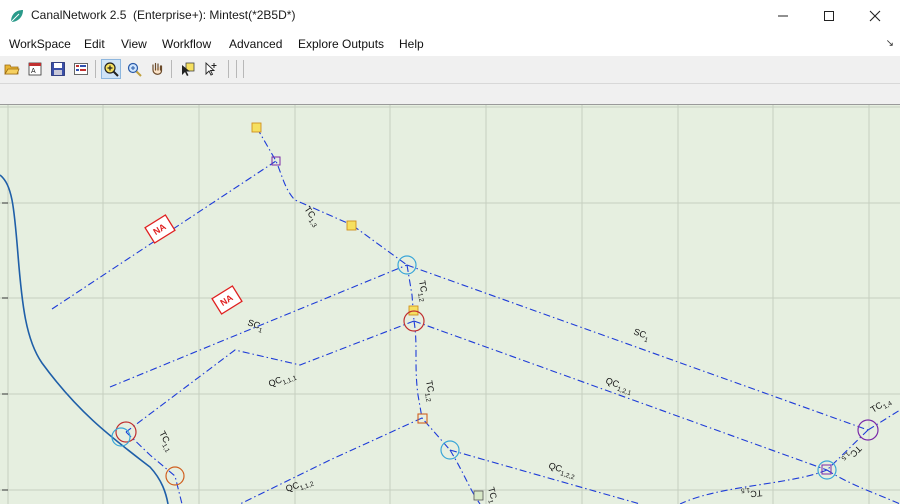 Image resolution: width=900 pixels, height=504 pixels. I want to click on pointer-add-icon, so click(211, 68).